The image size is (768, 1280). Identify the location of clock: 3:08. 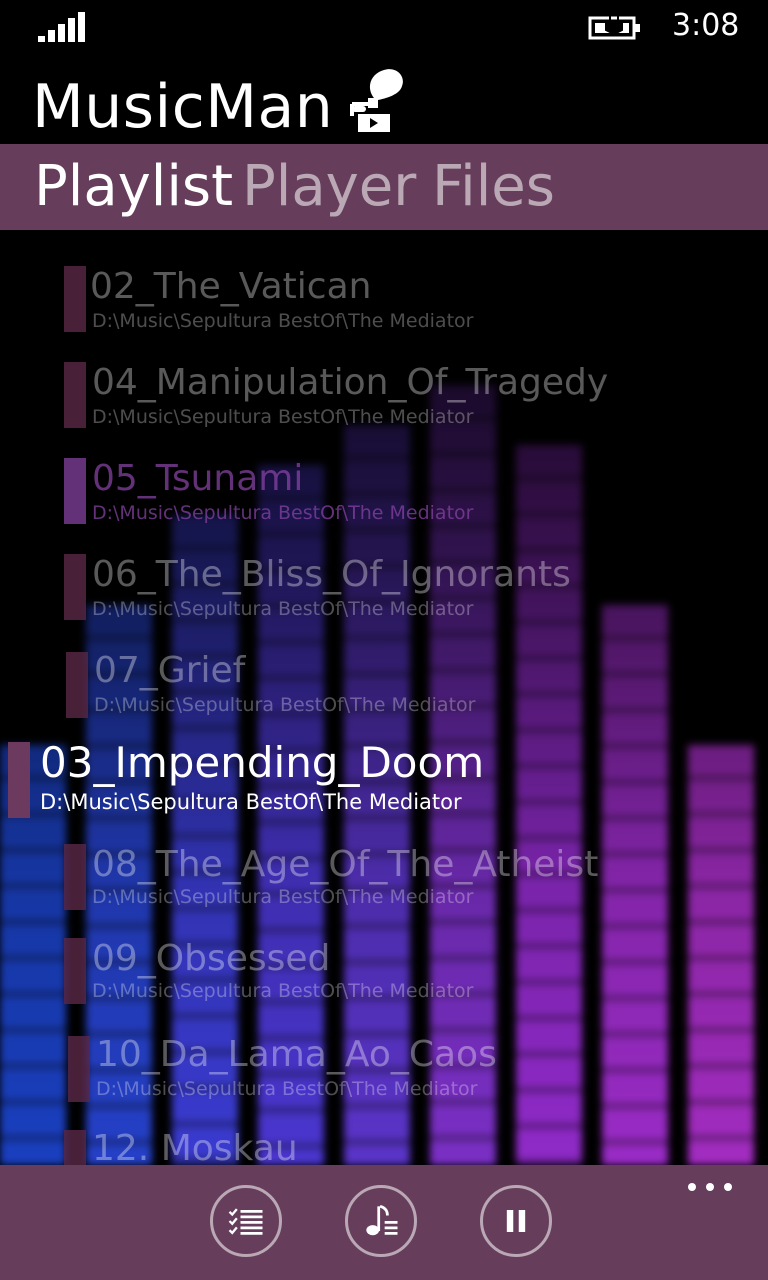
(706, 25).